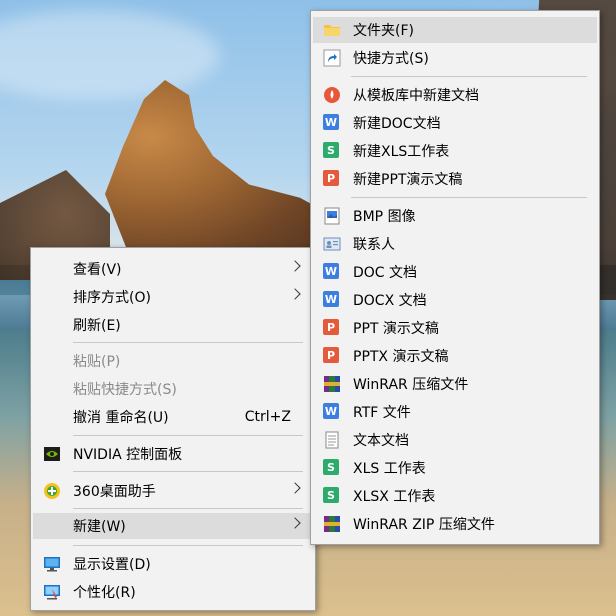 This screenshot has height=616, width=616. Describe the element at coordinates (128, 455) in the screenshot. I see `menu-item-label: NVIDIA 控制面板` at that location.